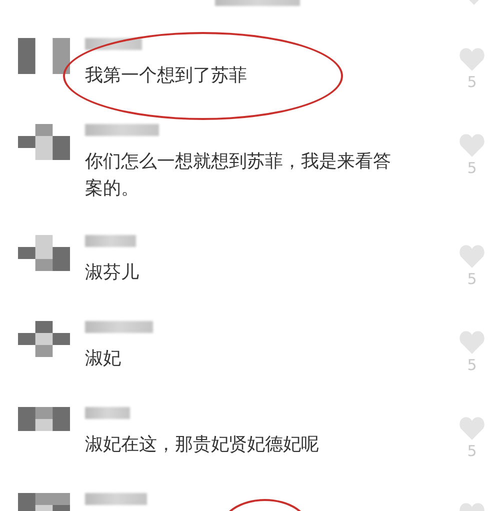 The image size is (499, 511). What do you see at coordinates (166, 76) in the screenshot?
I see `comment-text: 我第一个想到了苏菲` at bounding box center [166, 76].